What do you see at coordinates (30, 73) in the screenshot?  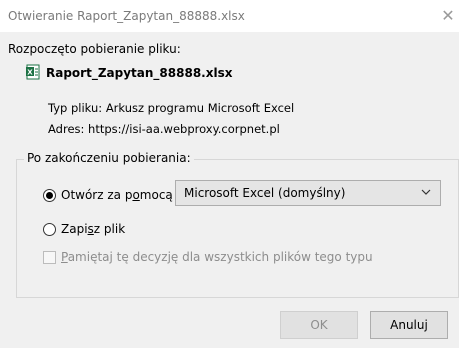 I see `svg-text: X` at bounding box center [30, 73].